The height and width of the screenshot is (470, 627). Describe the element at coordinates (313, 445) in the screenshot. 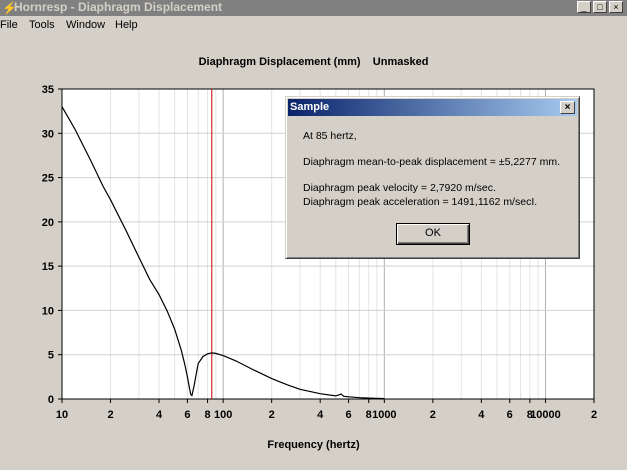

I see `x-axis-label: Frequency (hertz)` at that location.